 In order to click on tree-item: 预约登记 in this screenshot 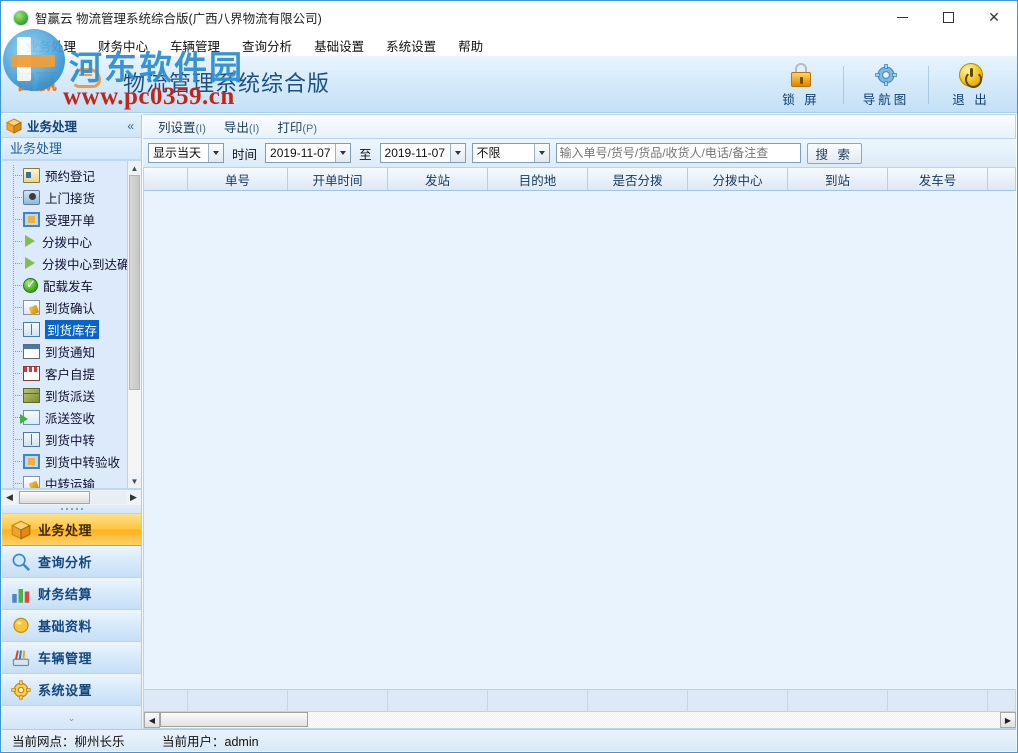, I will do `click(64, 175)`.